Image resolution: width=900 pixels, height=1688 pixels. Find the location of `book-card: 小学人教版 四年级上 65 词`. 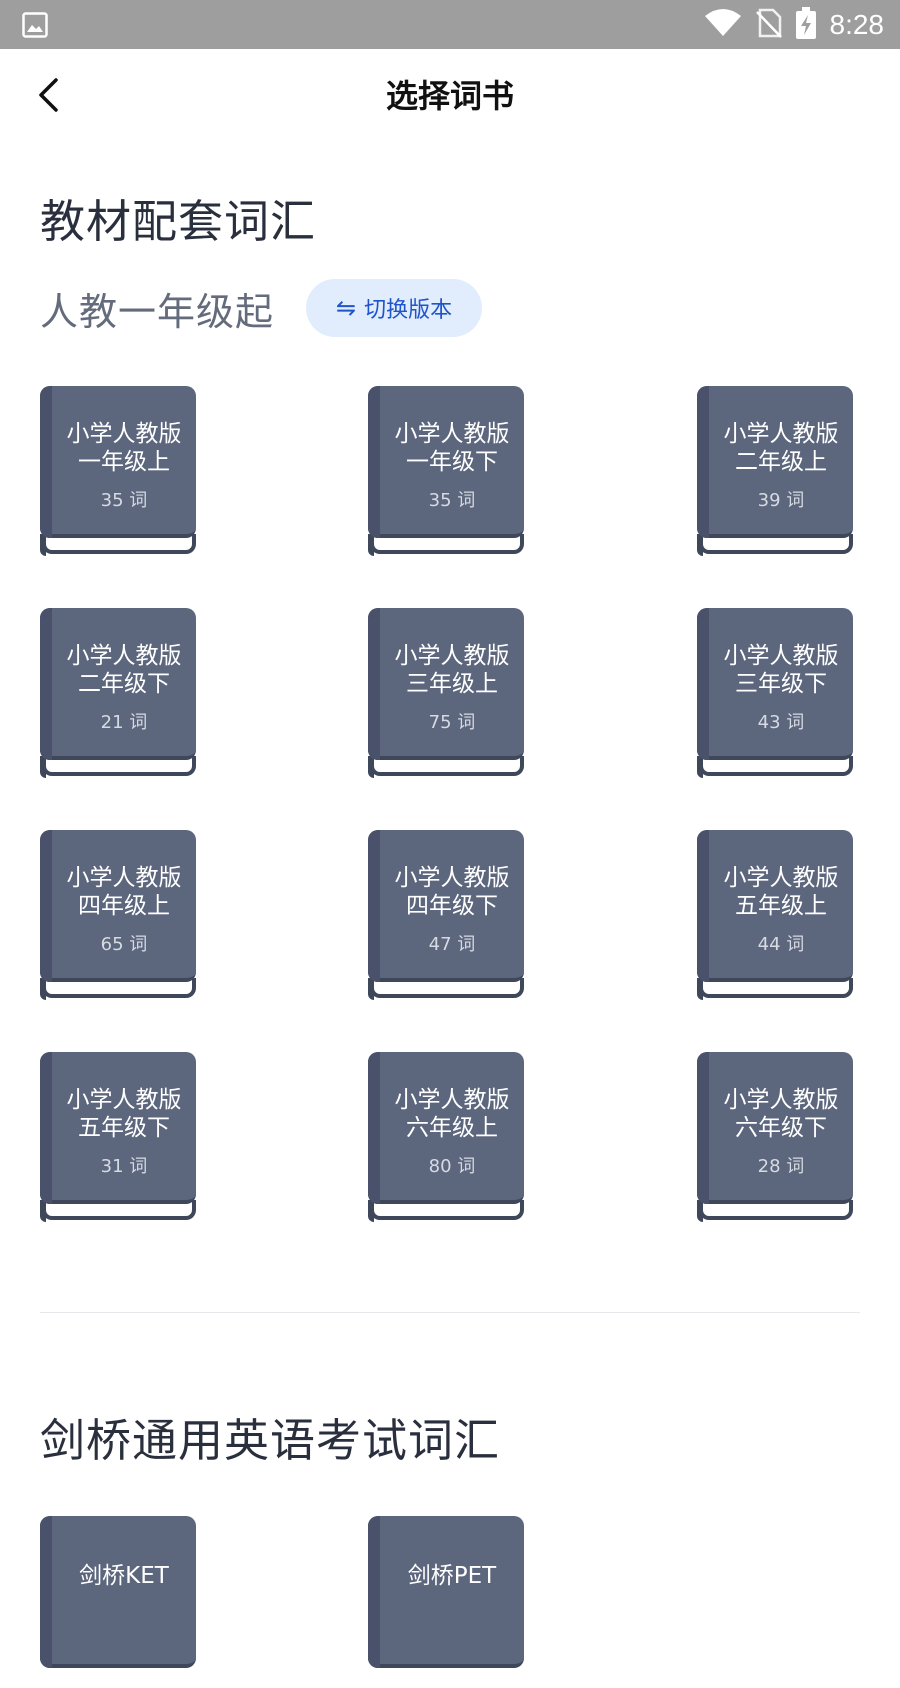

book-card: 小学人教版 四年级上 65 词 is located at coordinates (118, 916).